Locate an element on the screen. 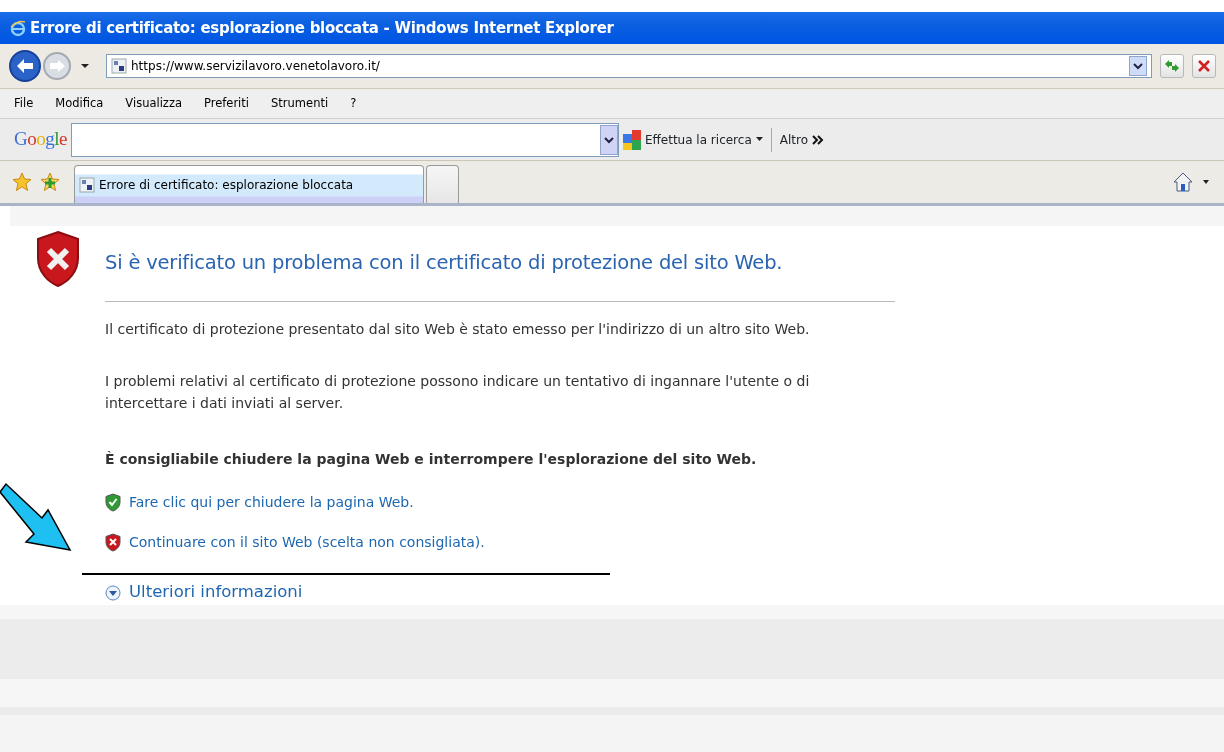 The height and width of the screenshot is (752, 1224). browser-logo-icon is located at coordinates (18, 28).